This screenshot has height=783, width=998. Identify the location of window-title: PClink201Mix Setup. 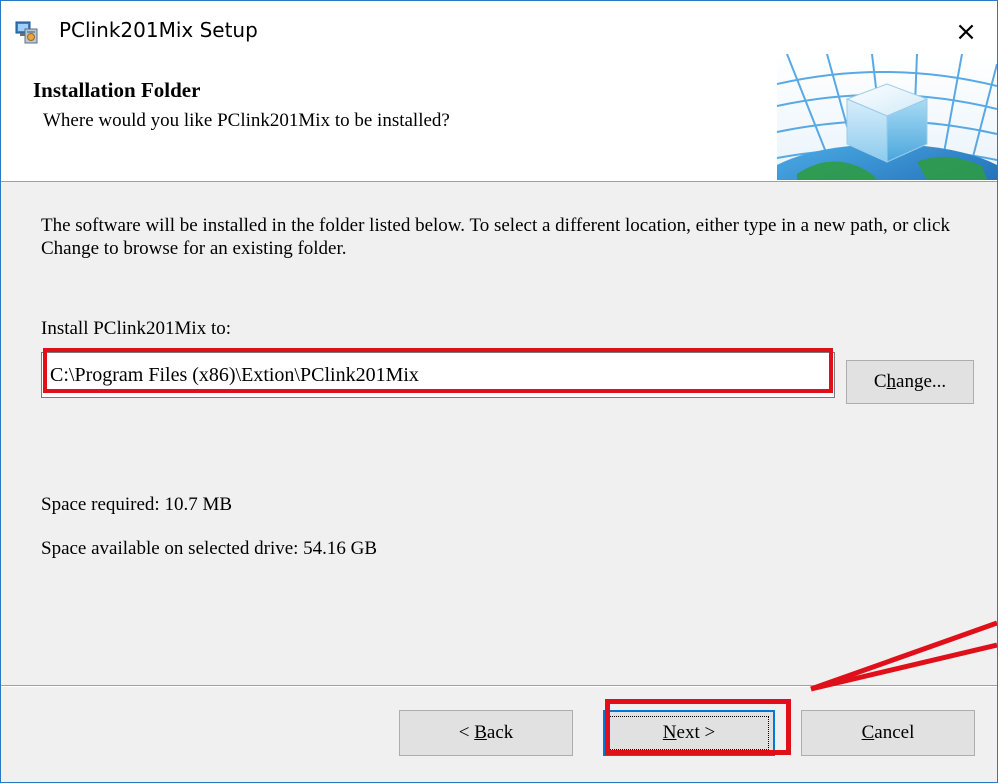
(158, 30).